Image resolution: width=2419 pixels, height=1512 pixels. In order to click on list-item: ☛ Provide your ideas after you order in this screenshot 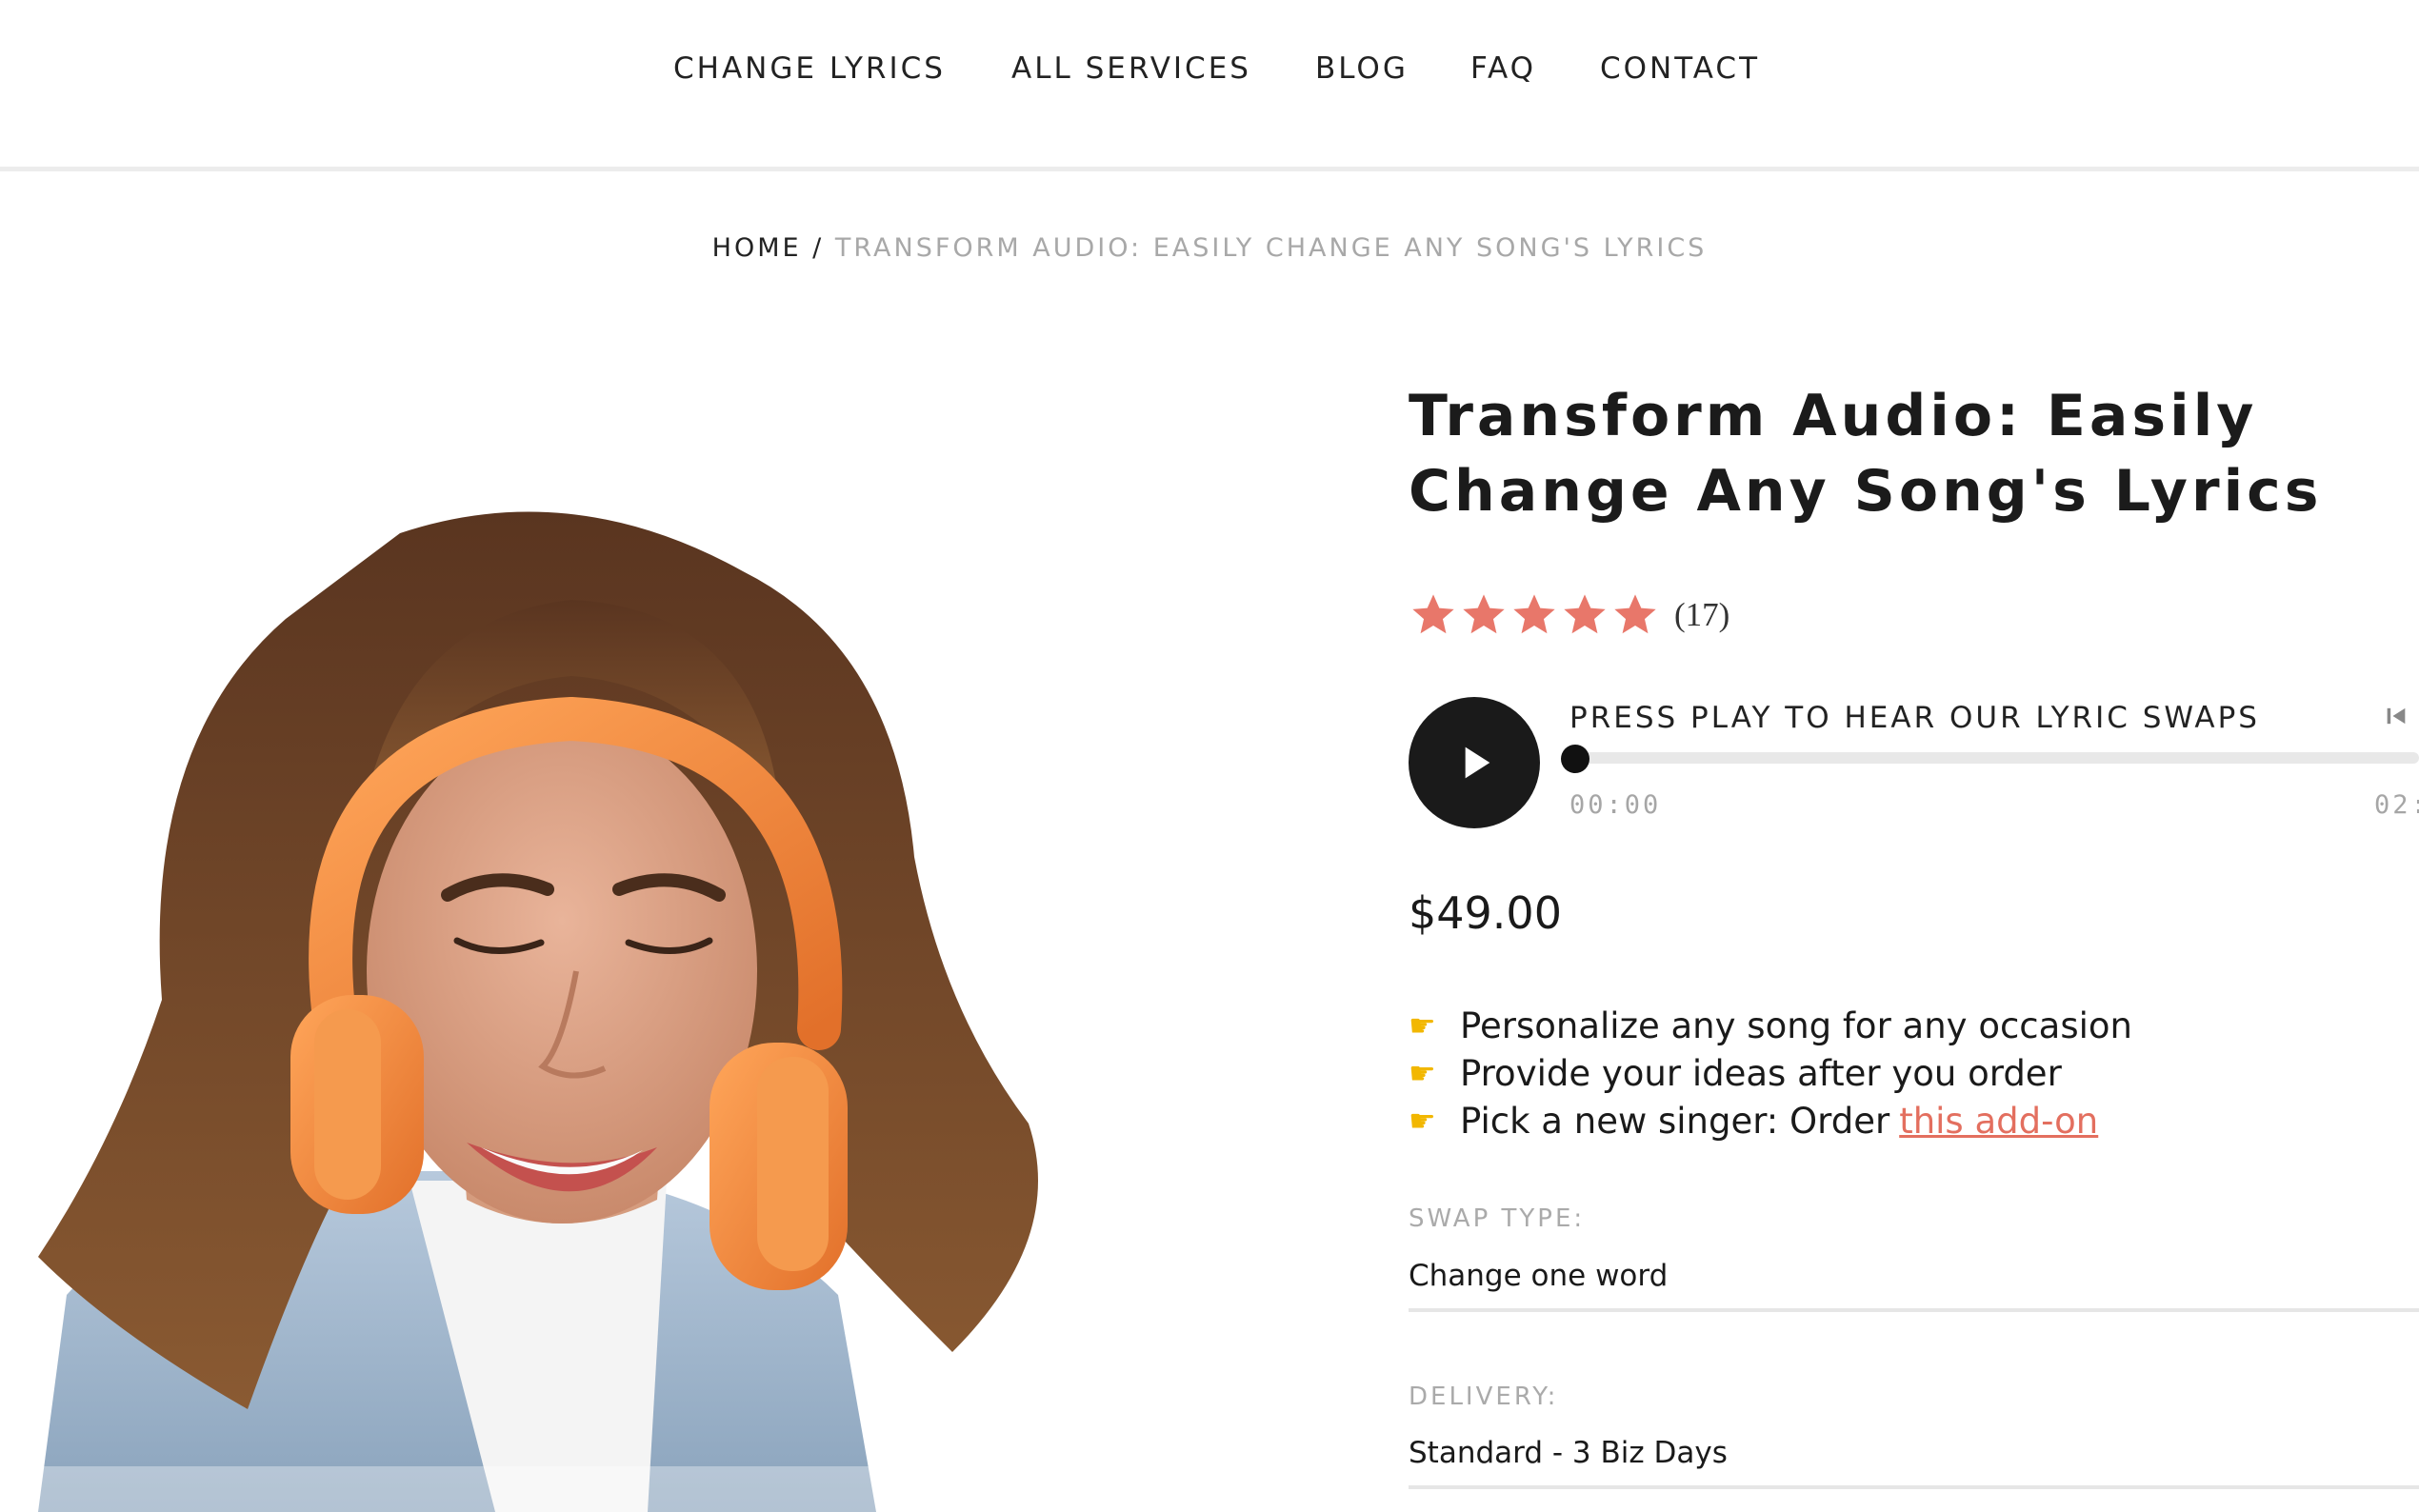, I will do `click(1770, 1073)`.